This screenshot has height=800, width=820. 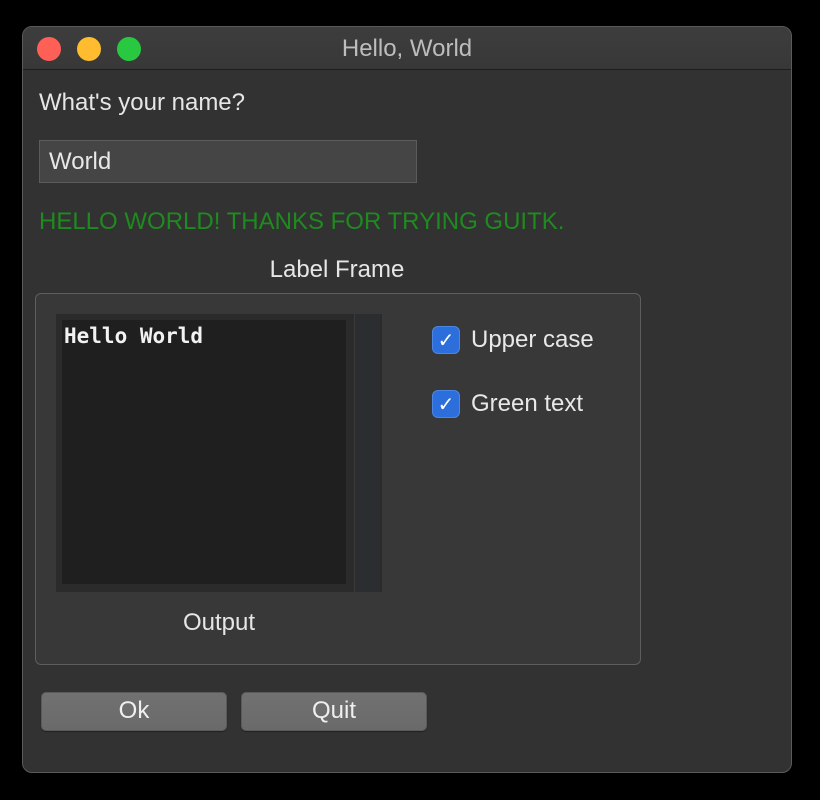 I want to click on name-prompt-label: What's your name?, so click(x=142, y=102).